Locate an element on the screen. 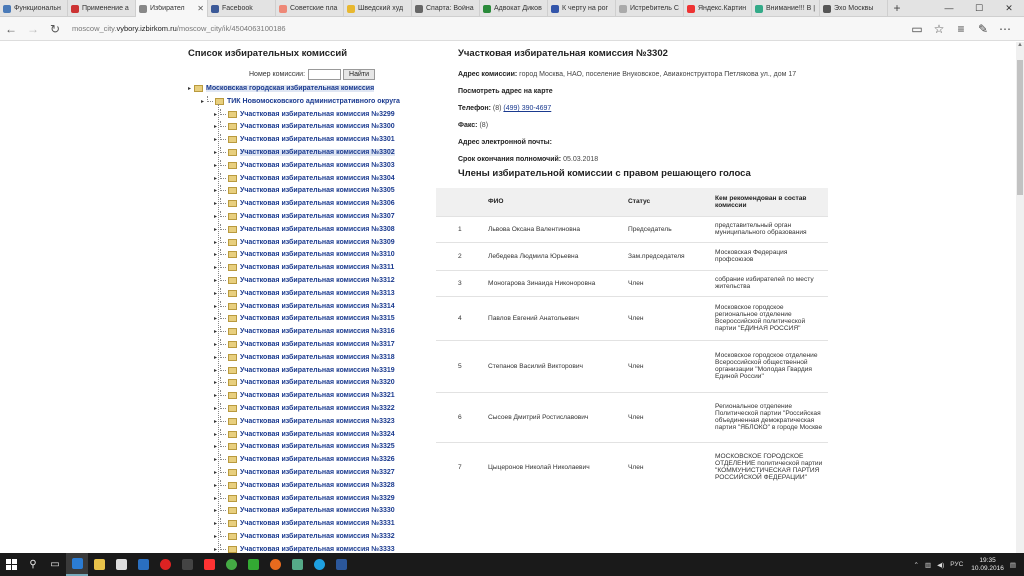 This screenshot has width=1024, height=576. tree-item-uik: ▸ Участковая избирательная комиссия №3319 is located at coordinates (304, 370).